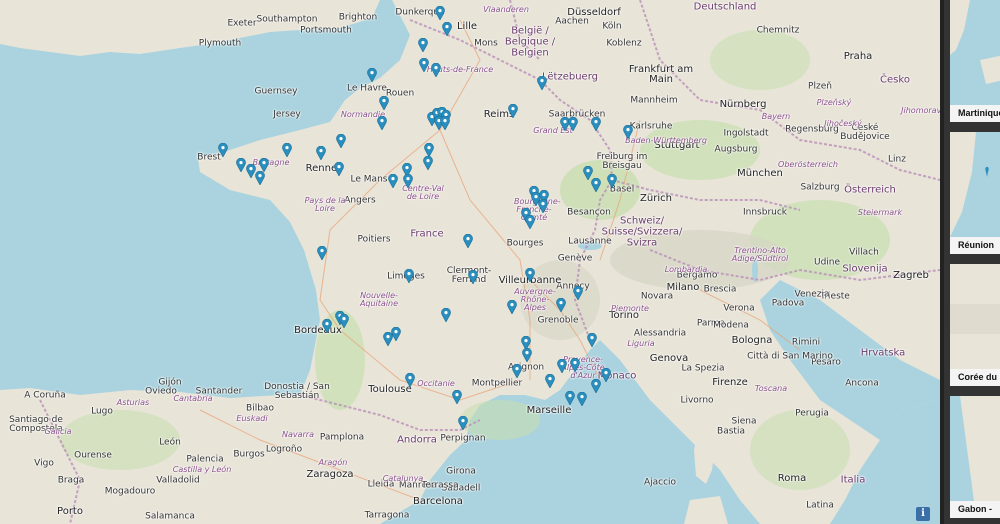 The height and width of the screenshot is (524, 1000). What do you see at coordinates (820, 86) in the screenshot?
I see `map-label: Plzeň` at bounding box center [820, 86].